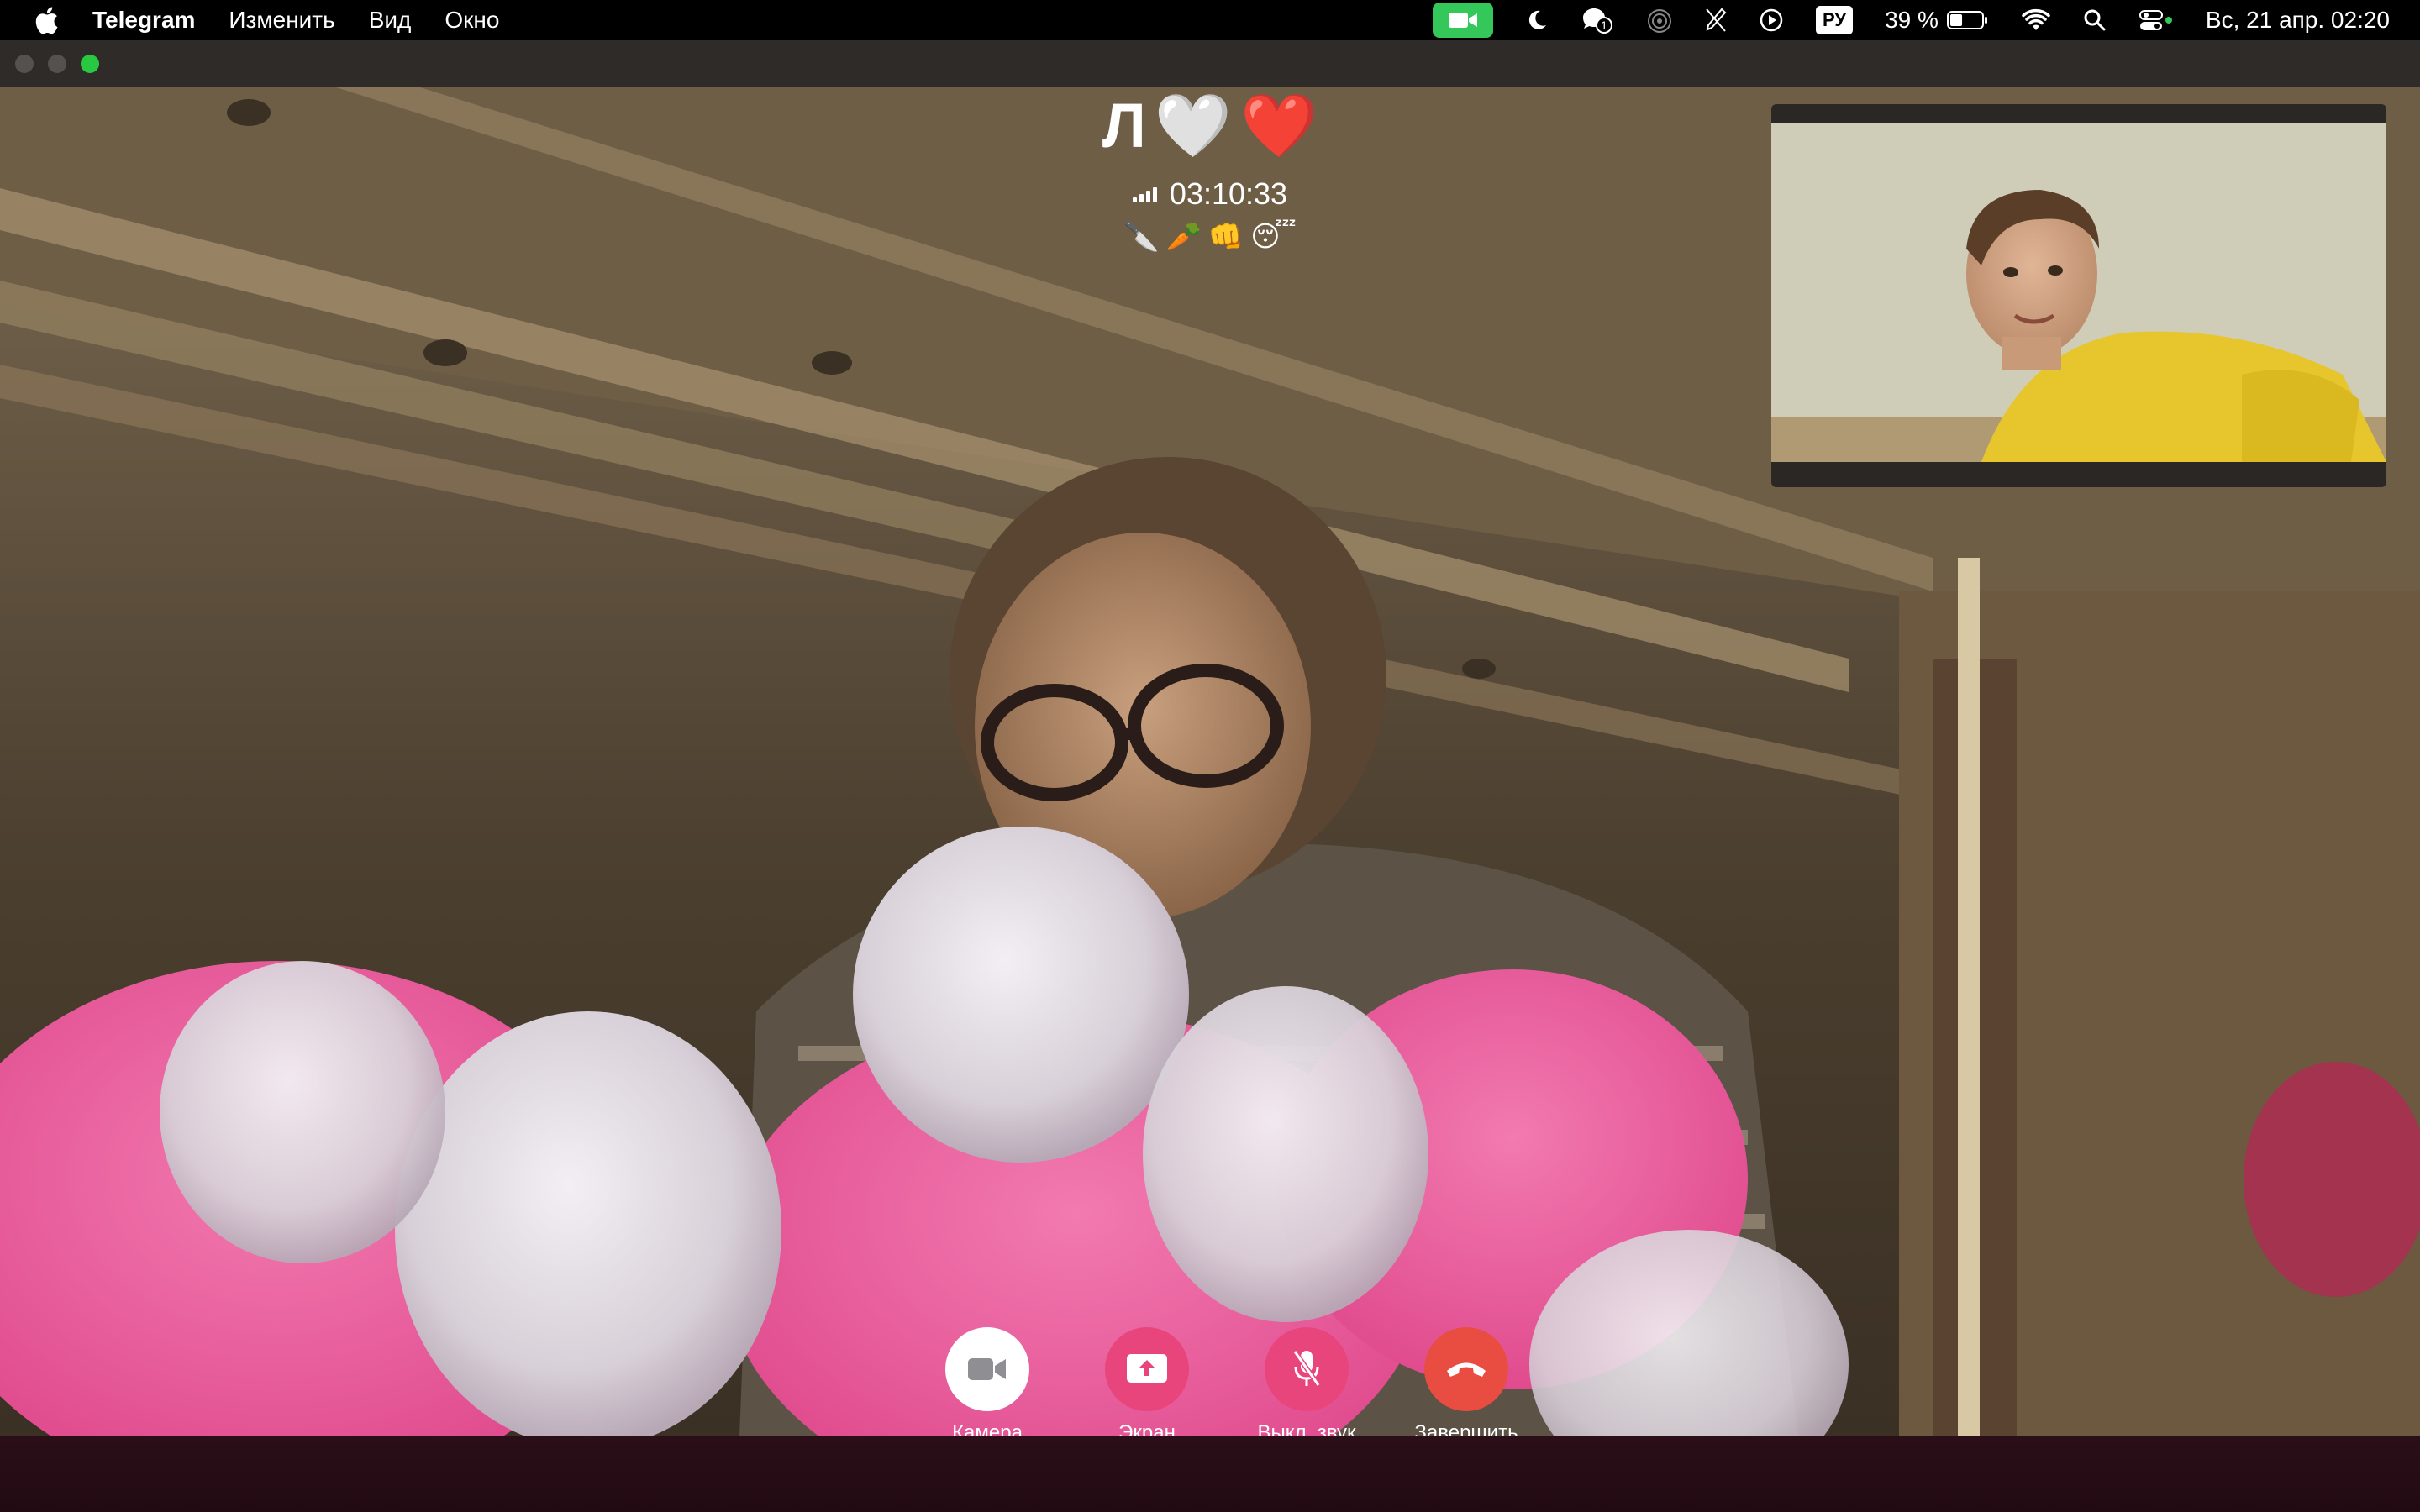 Image resolution: width=2420 pixels, height=1512 pixels. I want to click on self-video-pip, so click(2079, 295).